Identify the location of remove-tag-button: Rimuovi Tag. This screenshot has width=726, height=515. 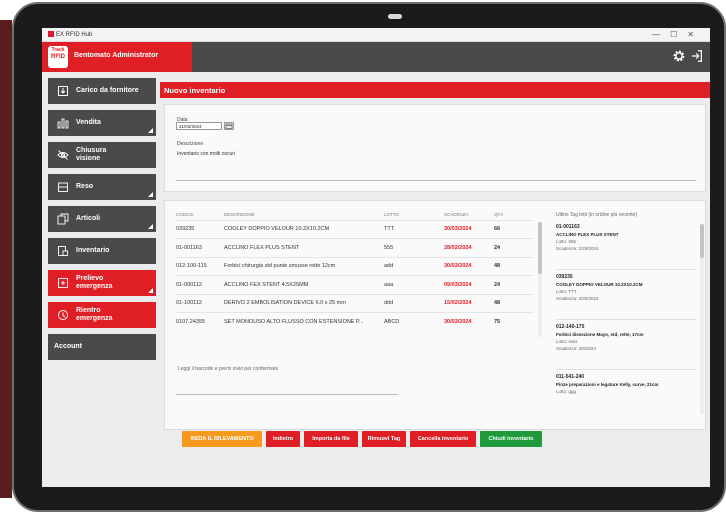
(384, 439).